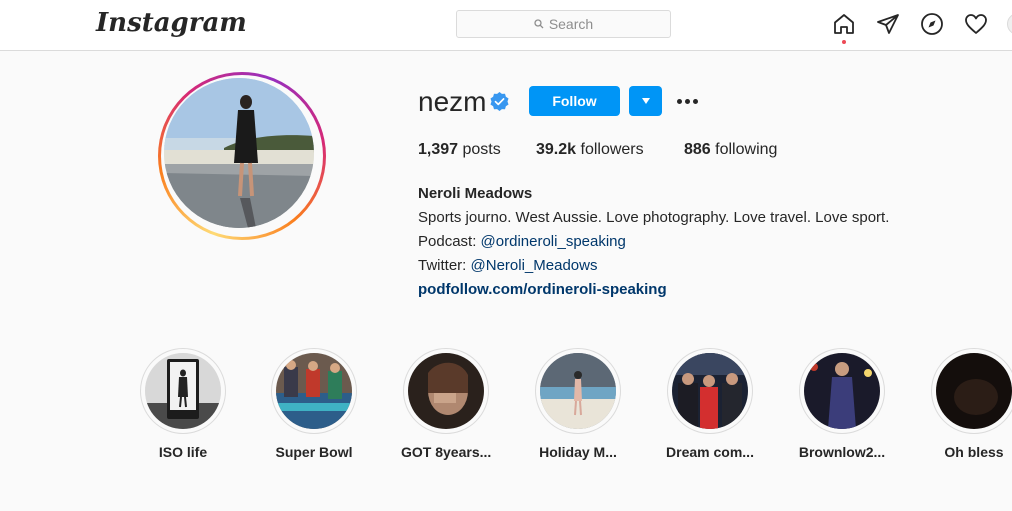  What do you see at coordinates (239, 153) in the screenshot?
I see `profile-photo` at bounding box center [239, 153].